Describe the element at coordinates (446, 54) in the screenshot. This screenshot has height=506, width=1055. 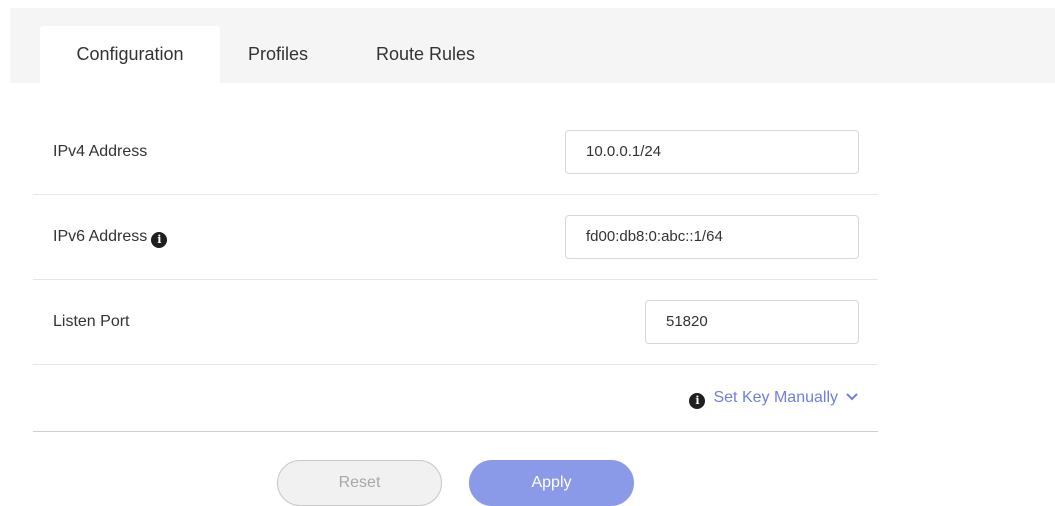
I see `tab-route-rules: Route Rules` at that location.